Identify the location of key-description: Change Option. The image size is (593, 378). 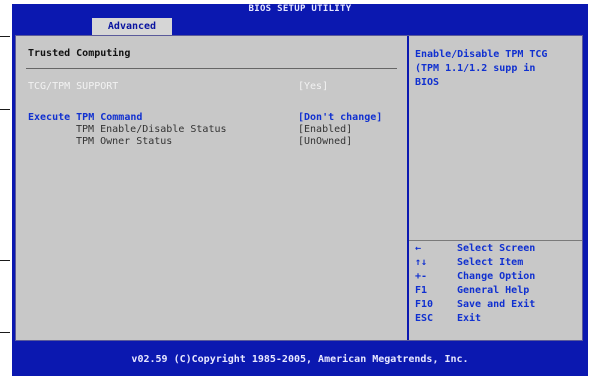
(496, 276).